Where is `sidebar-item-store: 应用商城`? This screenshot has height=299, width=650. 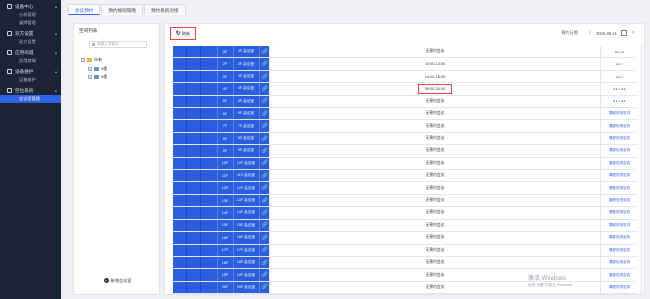 sidebar-item-store: 应用商城 is located at coordinates (30, 61).